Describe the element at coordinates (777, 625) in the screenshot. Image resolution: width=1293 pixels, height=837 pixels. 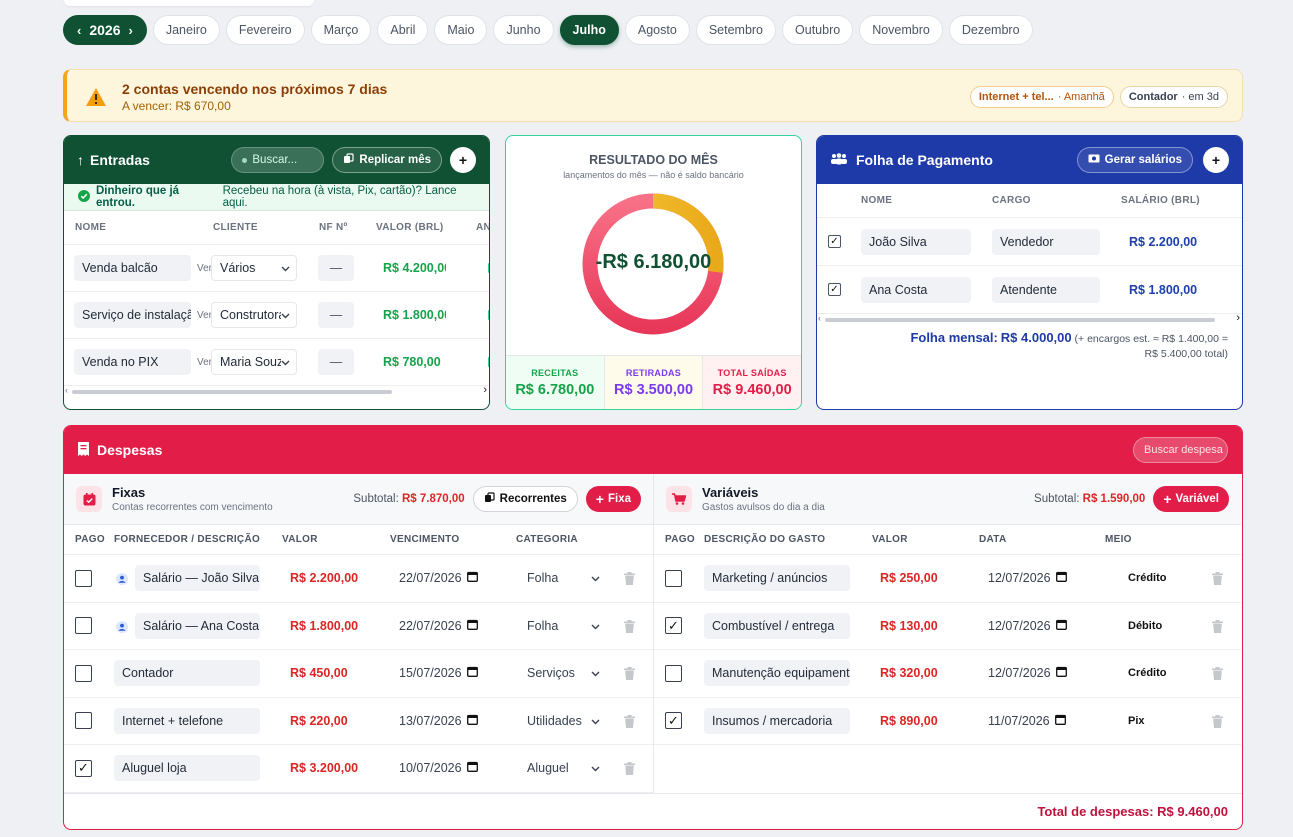
I see `variavel-descricao-input: Combustível / entrega` at that location.